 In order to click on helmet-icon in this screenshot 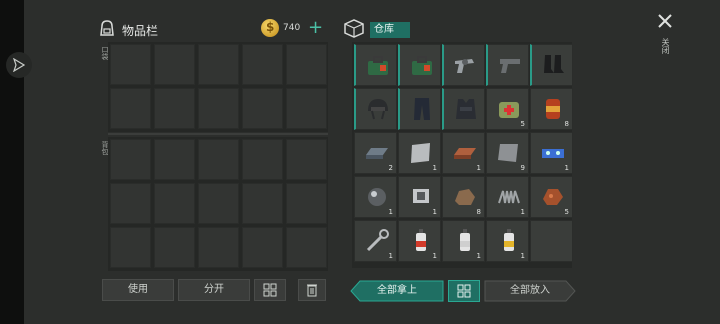, I will do `click(378, 109)`.